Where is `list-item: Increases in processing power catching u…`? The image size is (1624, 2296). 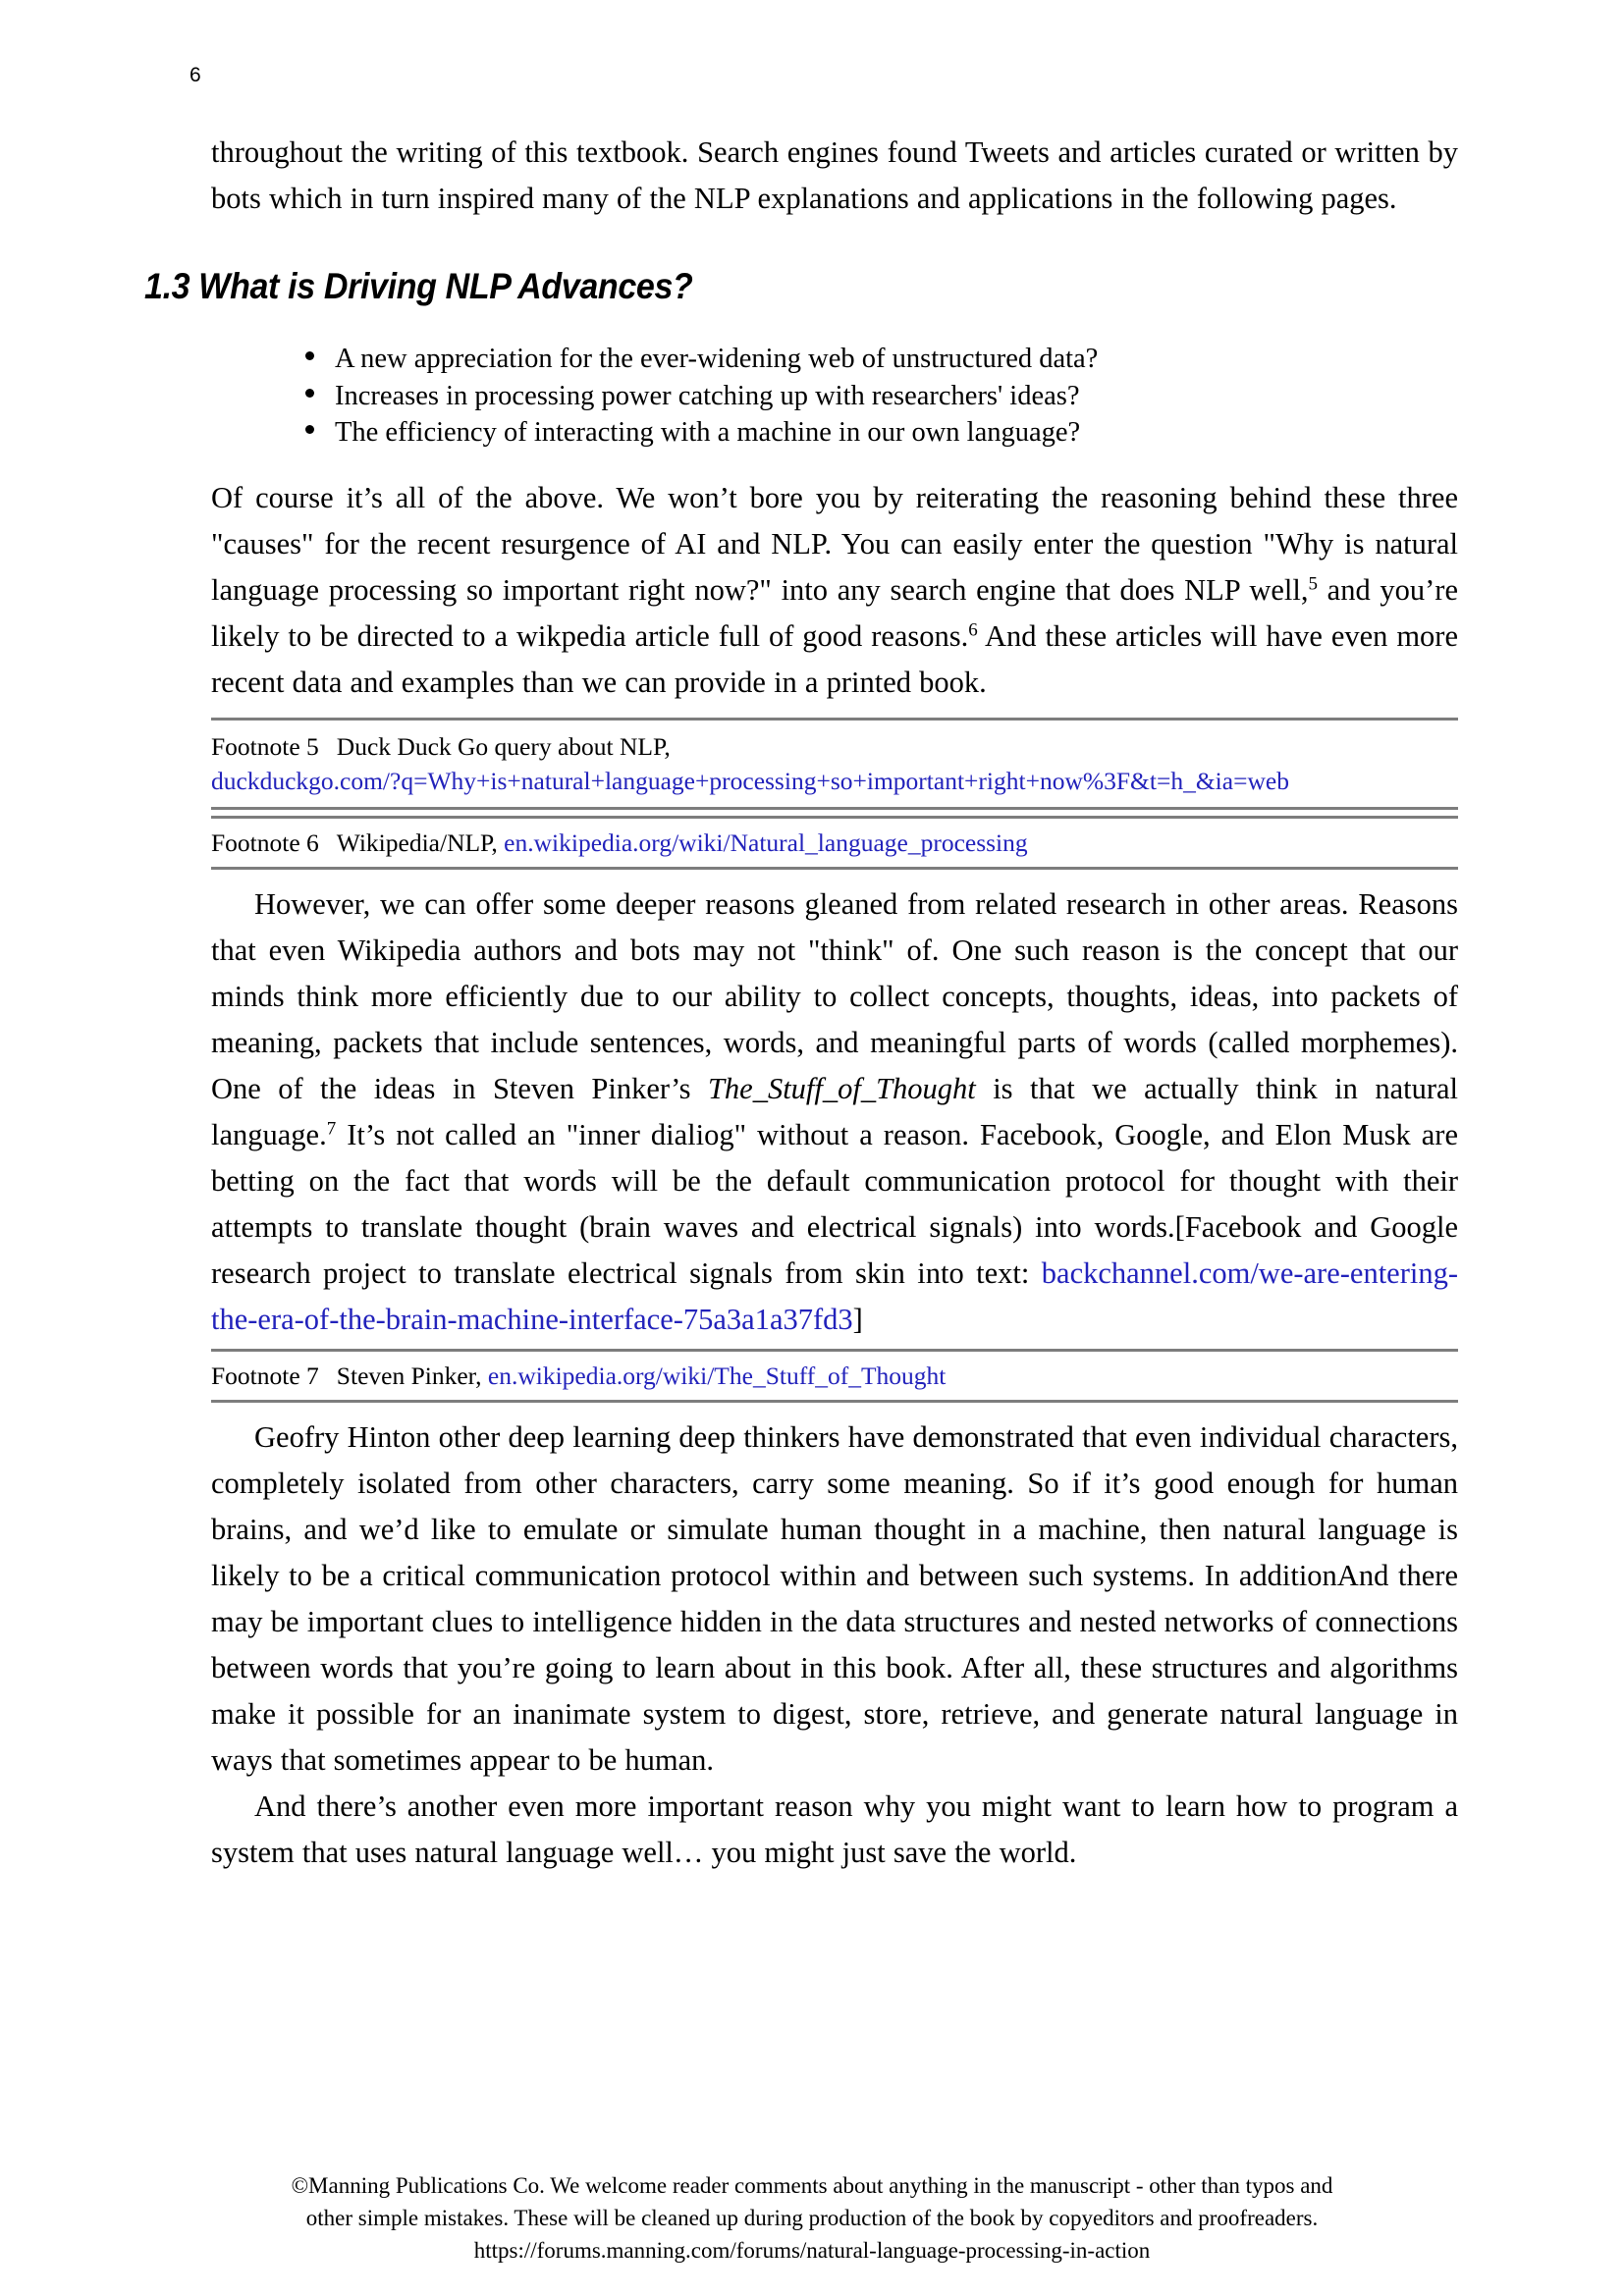 list-item: Increases in processing power catching u… is located at coordinates (881, 396).